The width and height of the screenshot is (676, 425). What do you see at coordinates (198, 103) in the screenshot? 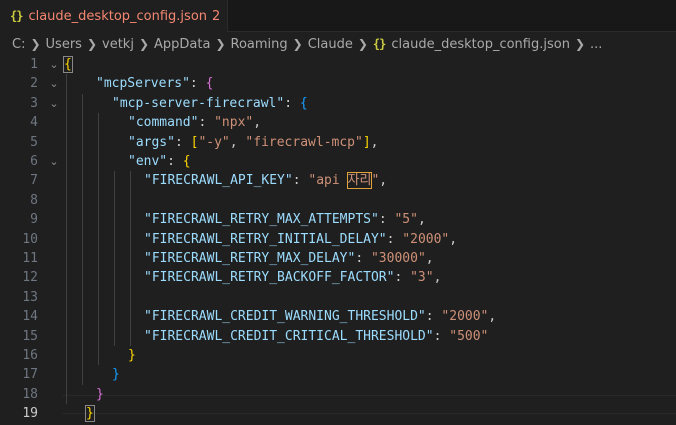
I see `json-key: "mcp-server-firecrawl"` at bounding box center [198, 103].